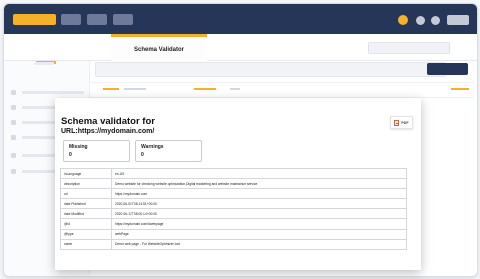  I want to click on table-row: date Published 2020-06-01T08:14:51+00:00, so click(233, 204).